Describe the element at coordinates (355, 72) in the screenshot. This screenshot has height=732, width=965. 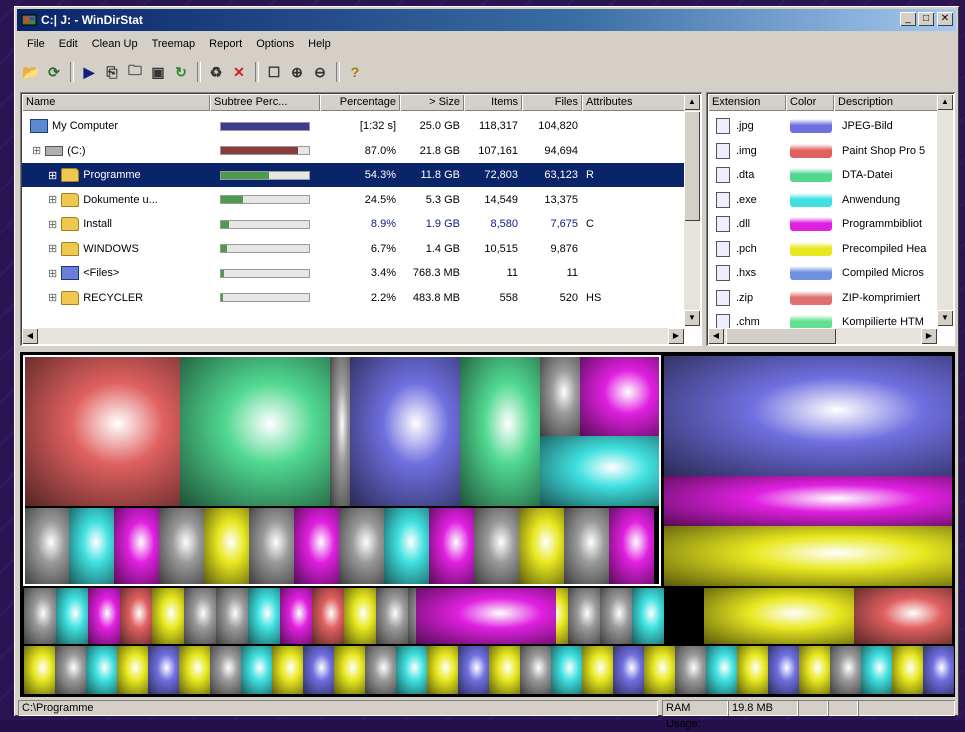
I see `help-button: ?` at that location.